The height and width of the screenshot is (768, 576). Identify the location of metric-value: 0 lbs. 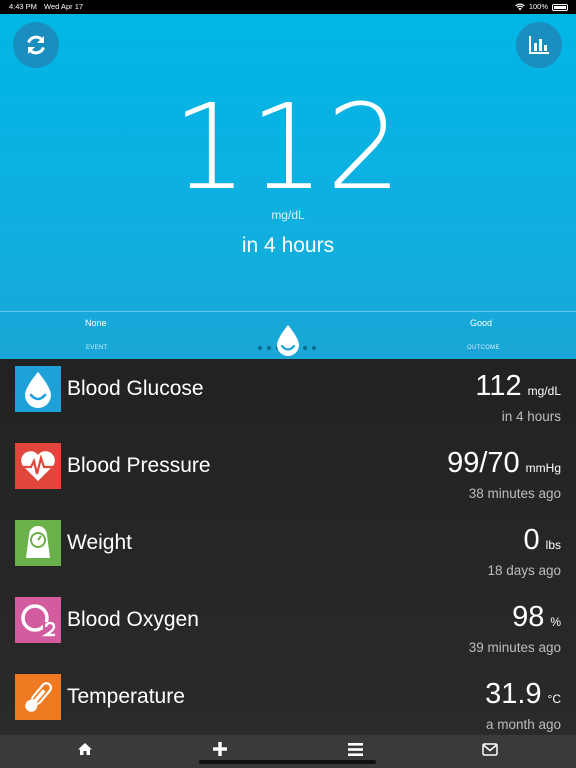
(542, 540).